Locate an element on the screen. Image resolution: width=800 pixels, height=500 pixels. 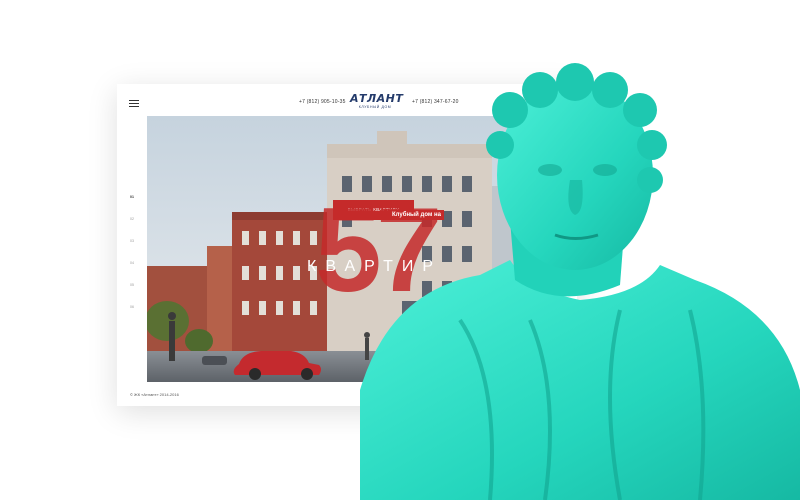
hamburger-menu-icon is located at coordinates (134, 103).